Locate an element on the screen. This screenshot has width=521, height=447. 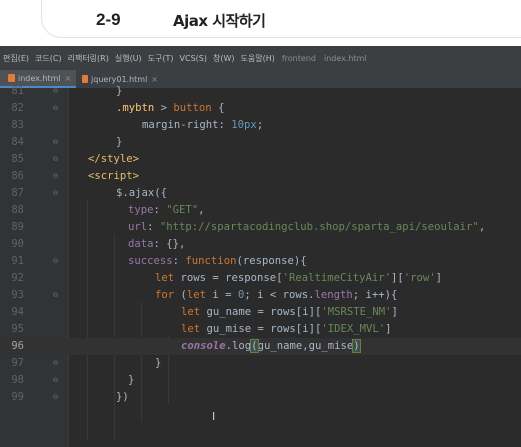
line-number: 94 is located at coordinates (17, 312).